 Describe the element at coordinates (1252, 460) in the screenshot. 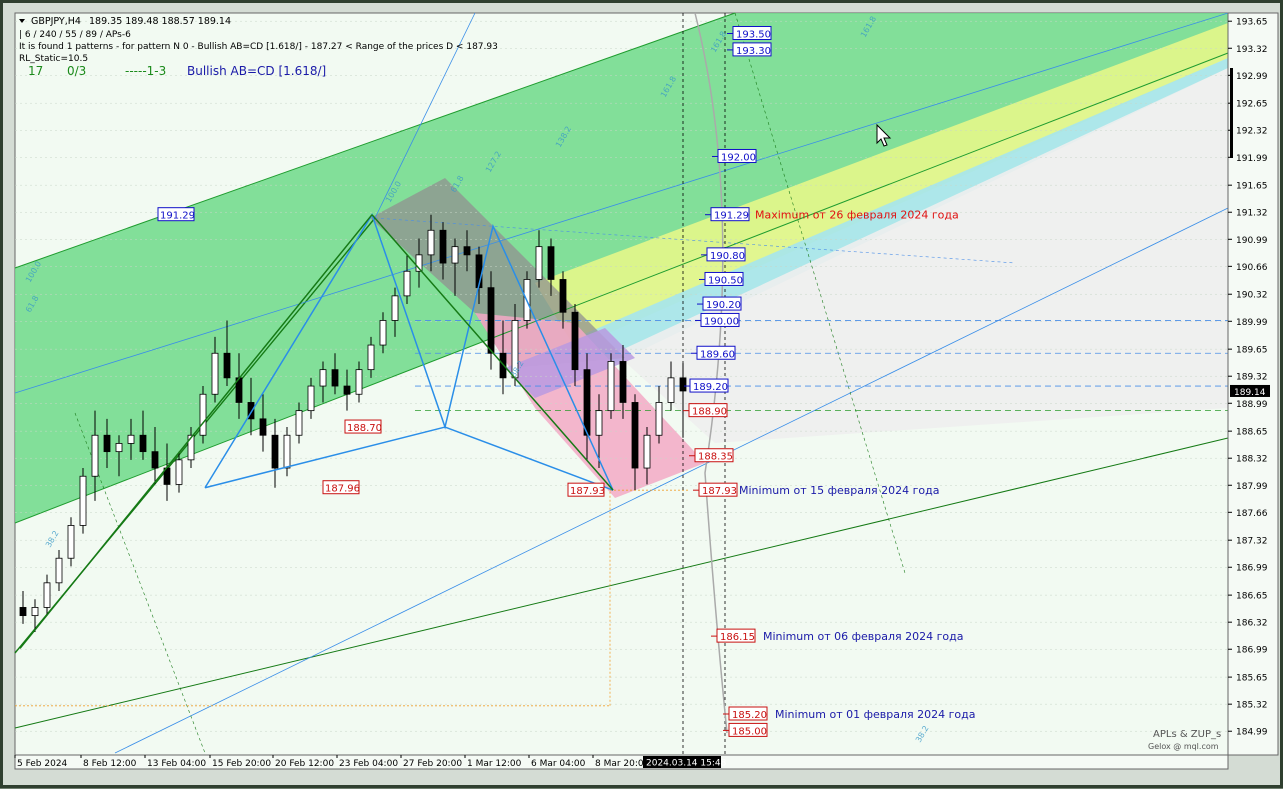

I see `y-tick-label: 188.32` at that location.